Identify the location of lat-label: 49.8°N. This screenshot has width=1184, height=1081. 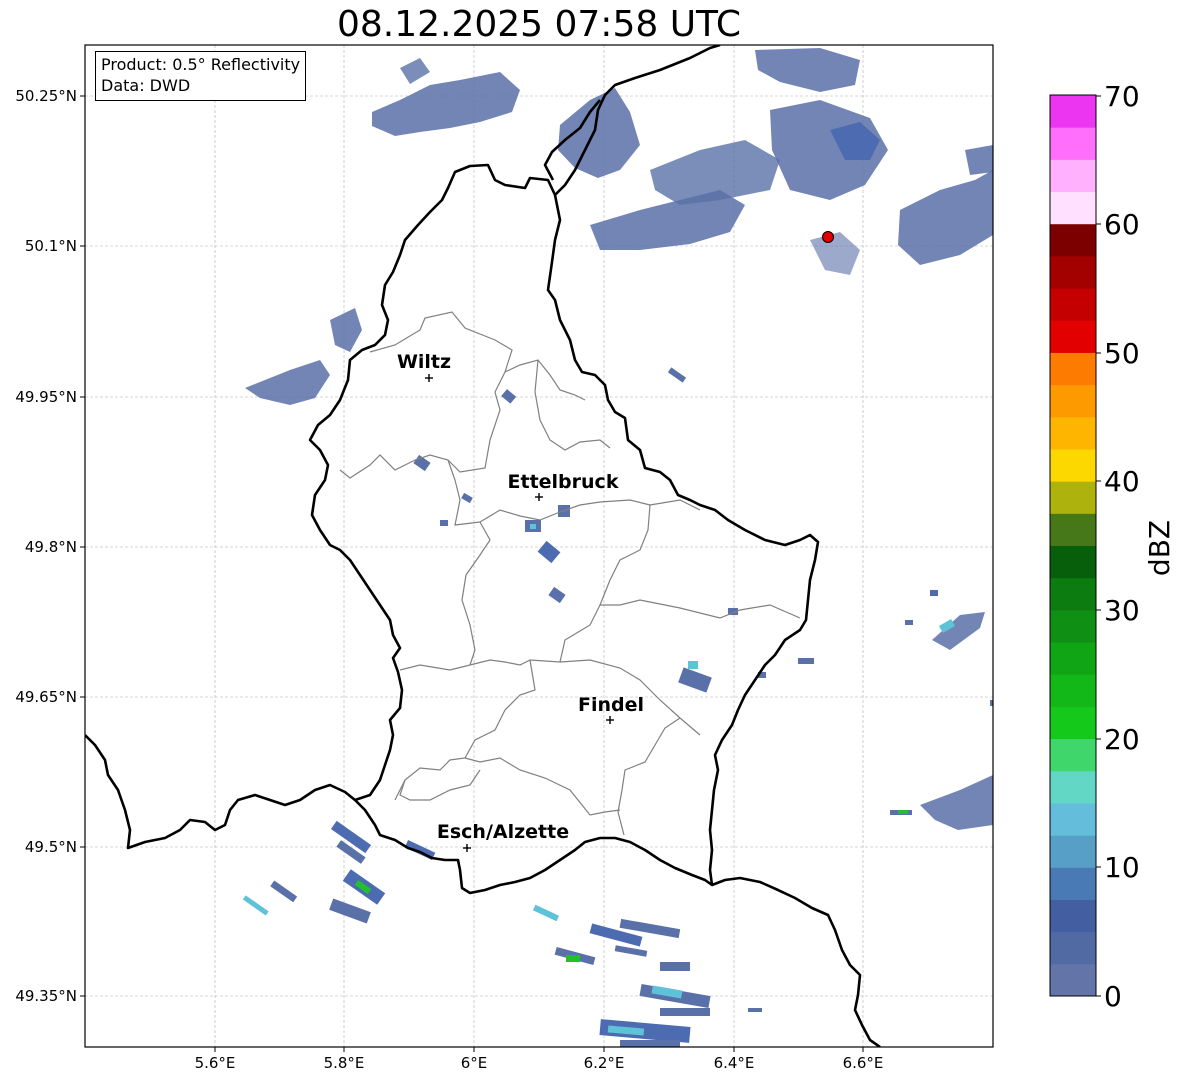
(51, 547).